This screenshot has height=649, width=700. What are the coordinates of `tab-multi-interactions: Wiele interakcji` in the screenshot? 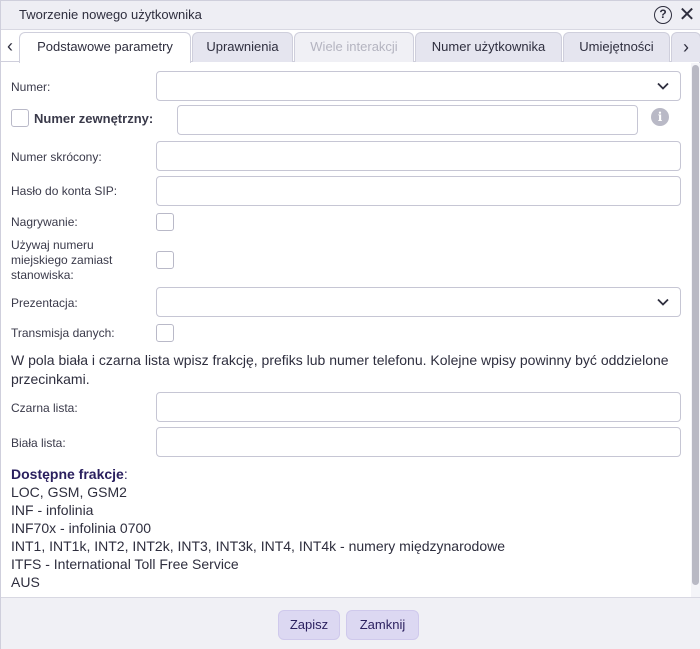 It's located at (354, 47).